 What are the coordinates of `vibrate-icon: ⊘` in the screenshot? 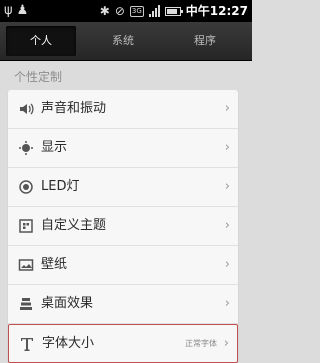 It's located at (119, 11).